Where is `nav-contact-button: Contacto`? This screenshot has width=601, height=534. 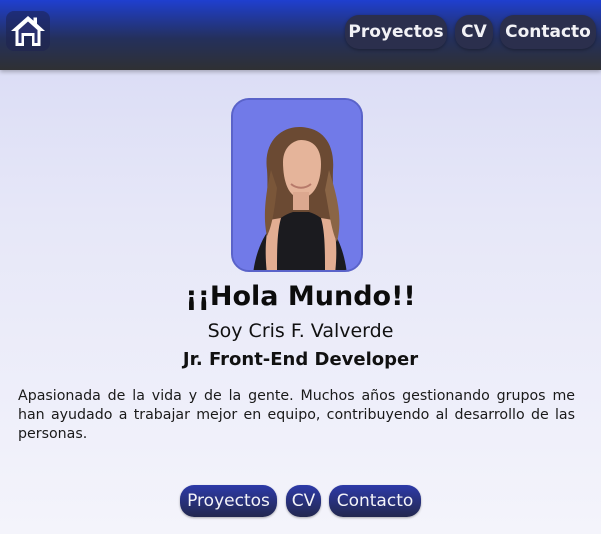
nav-contact-button: Contacto is located at coordinates (548, 32).